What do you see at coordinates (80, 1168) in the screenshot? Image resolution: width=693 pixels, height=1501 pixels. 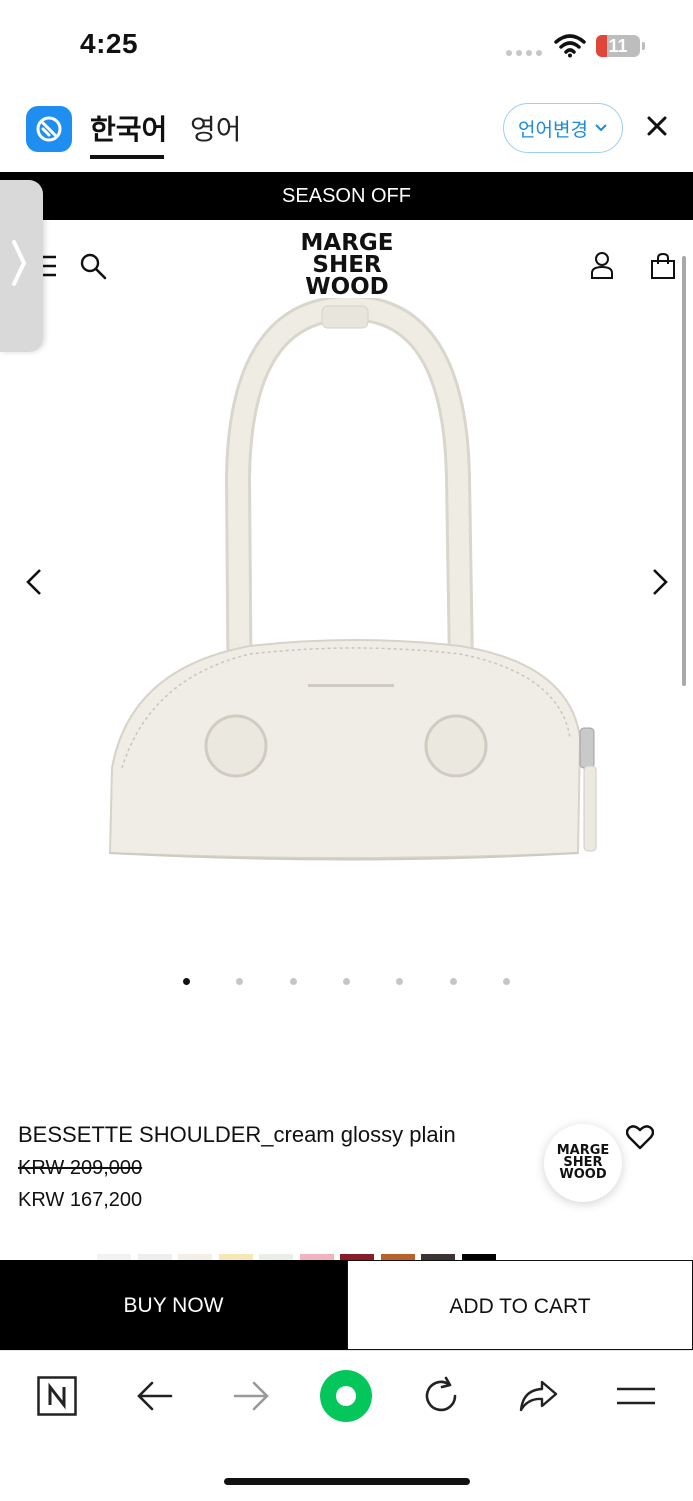 I see `original-price: KRW 209,000` at bounding box center [80, 1168].